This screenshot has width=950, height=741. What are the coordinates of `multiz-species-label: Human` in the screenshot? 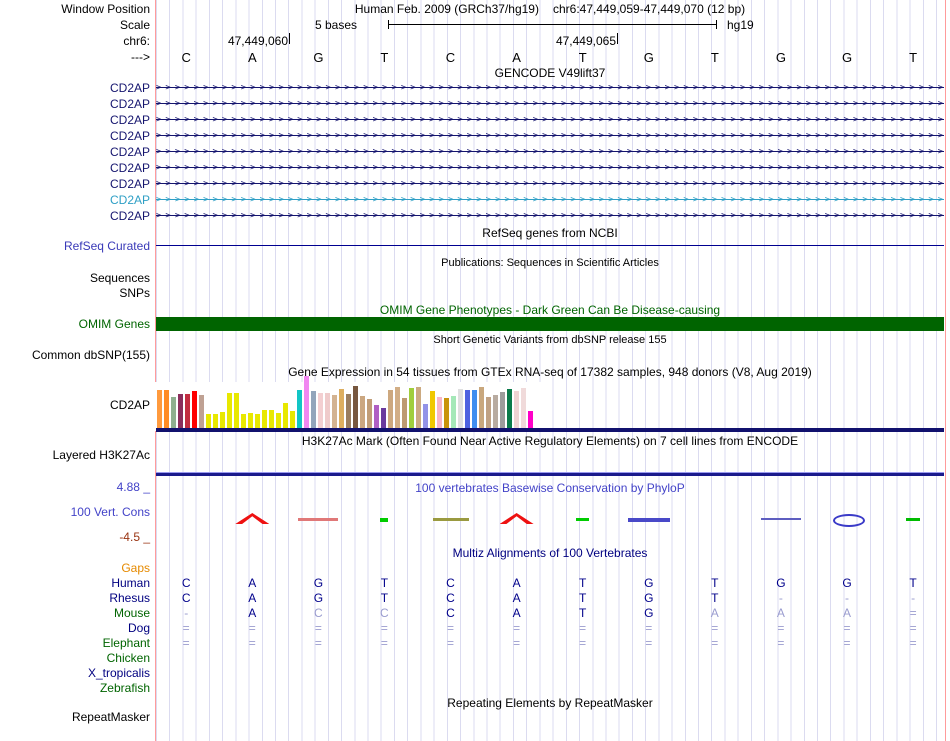 It's located at (75, 583).